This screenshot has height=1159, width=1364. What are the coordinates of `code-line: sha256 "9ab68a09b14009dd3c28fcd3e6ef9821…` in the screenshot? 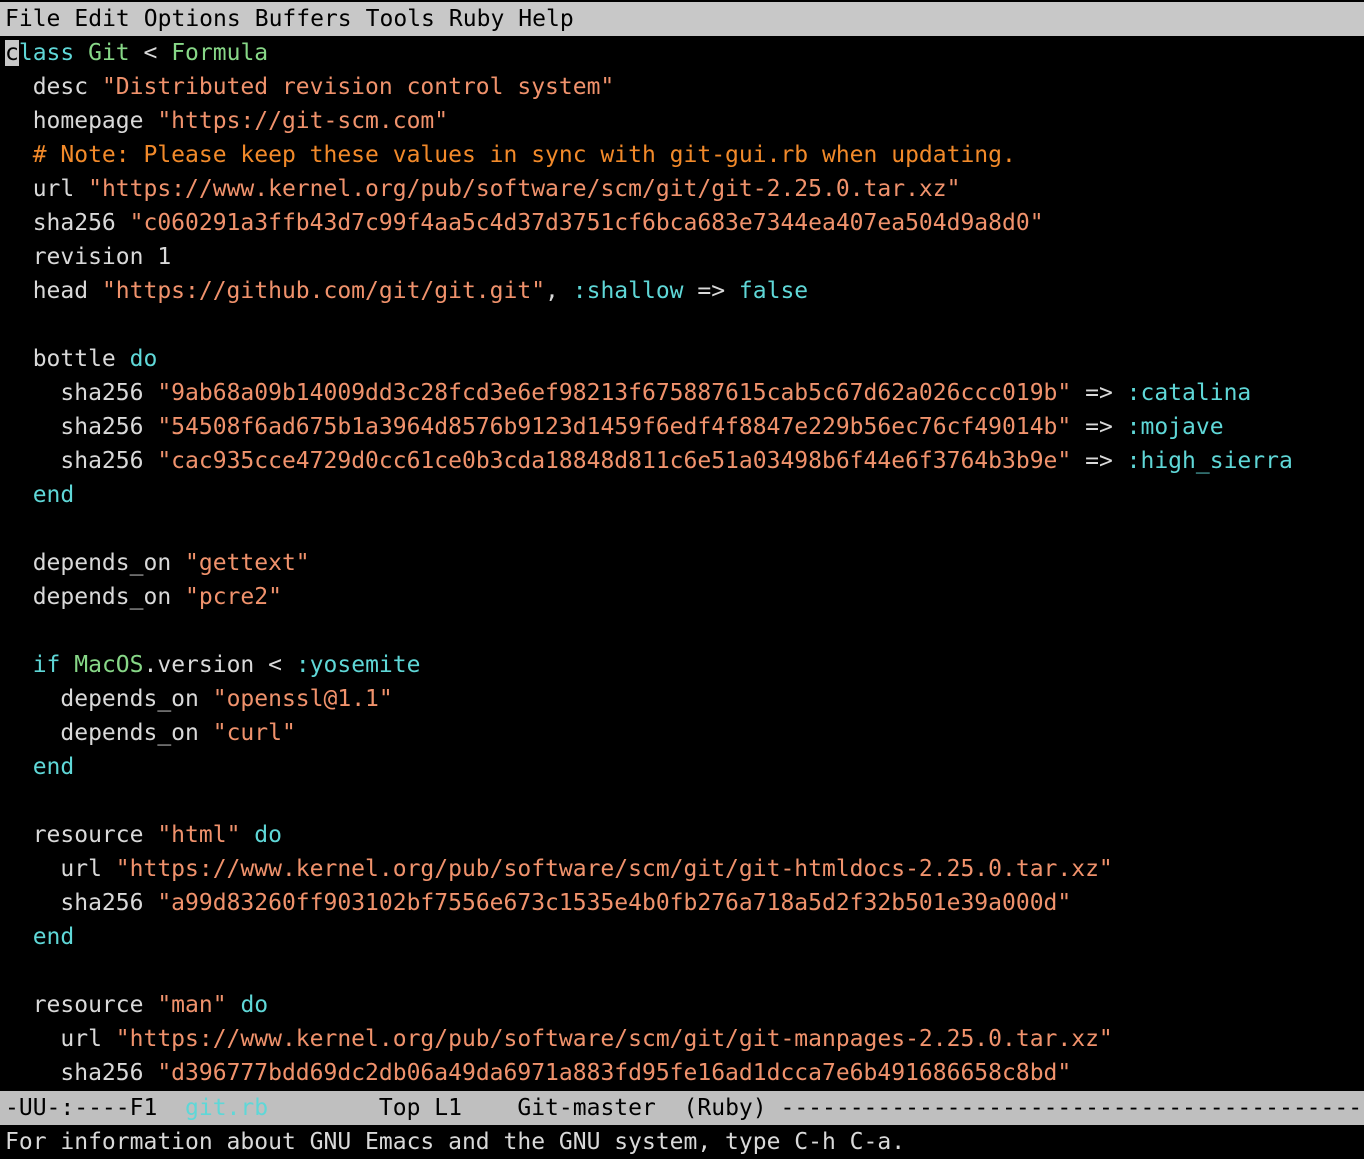 It's located at (682, 393).